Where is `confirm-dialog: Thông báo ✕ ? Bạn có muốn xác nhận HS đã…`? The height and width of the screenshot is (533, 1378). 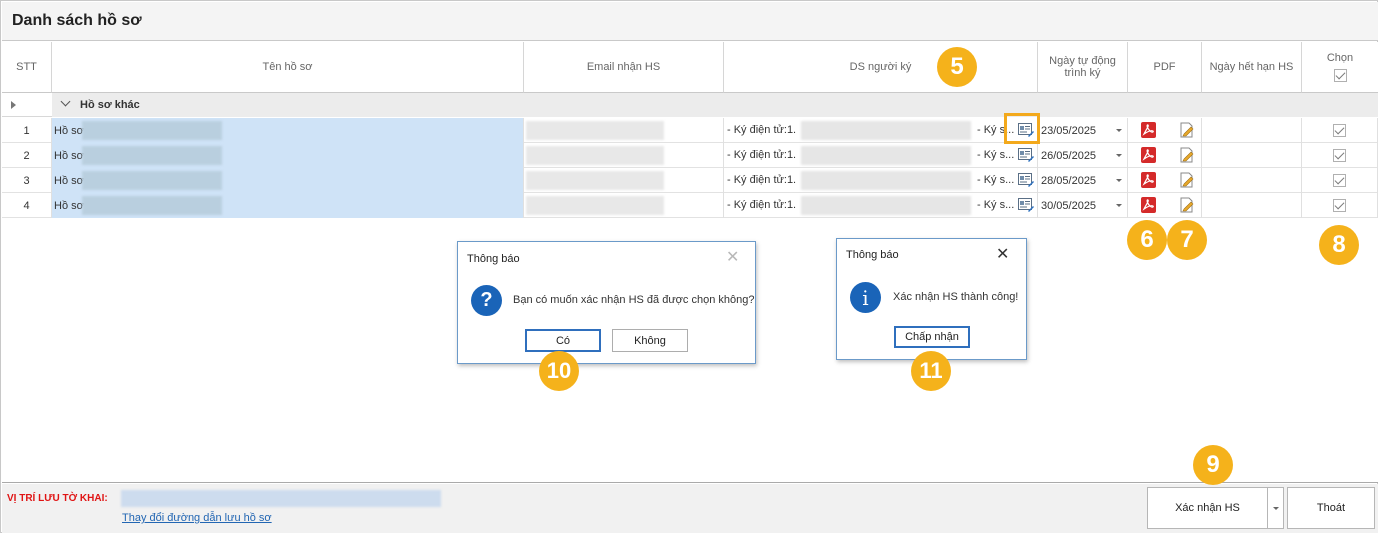
confirm-dialog: Thông báo ✕ ? Bạn có muốn xác nhận HS đã… is located at coordinates (606, 302).